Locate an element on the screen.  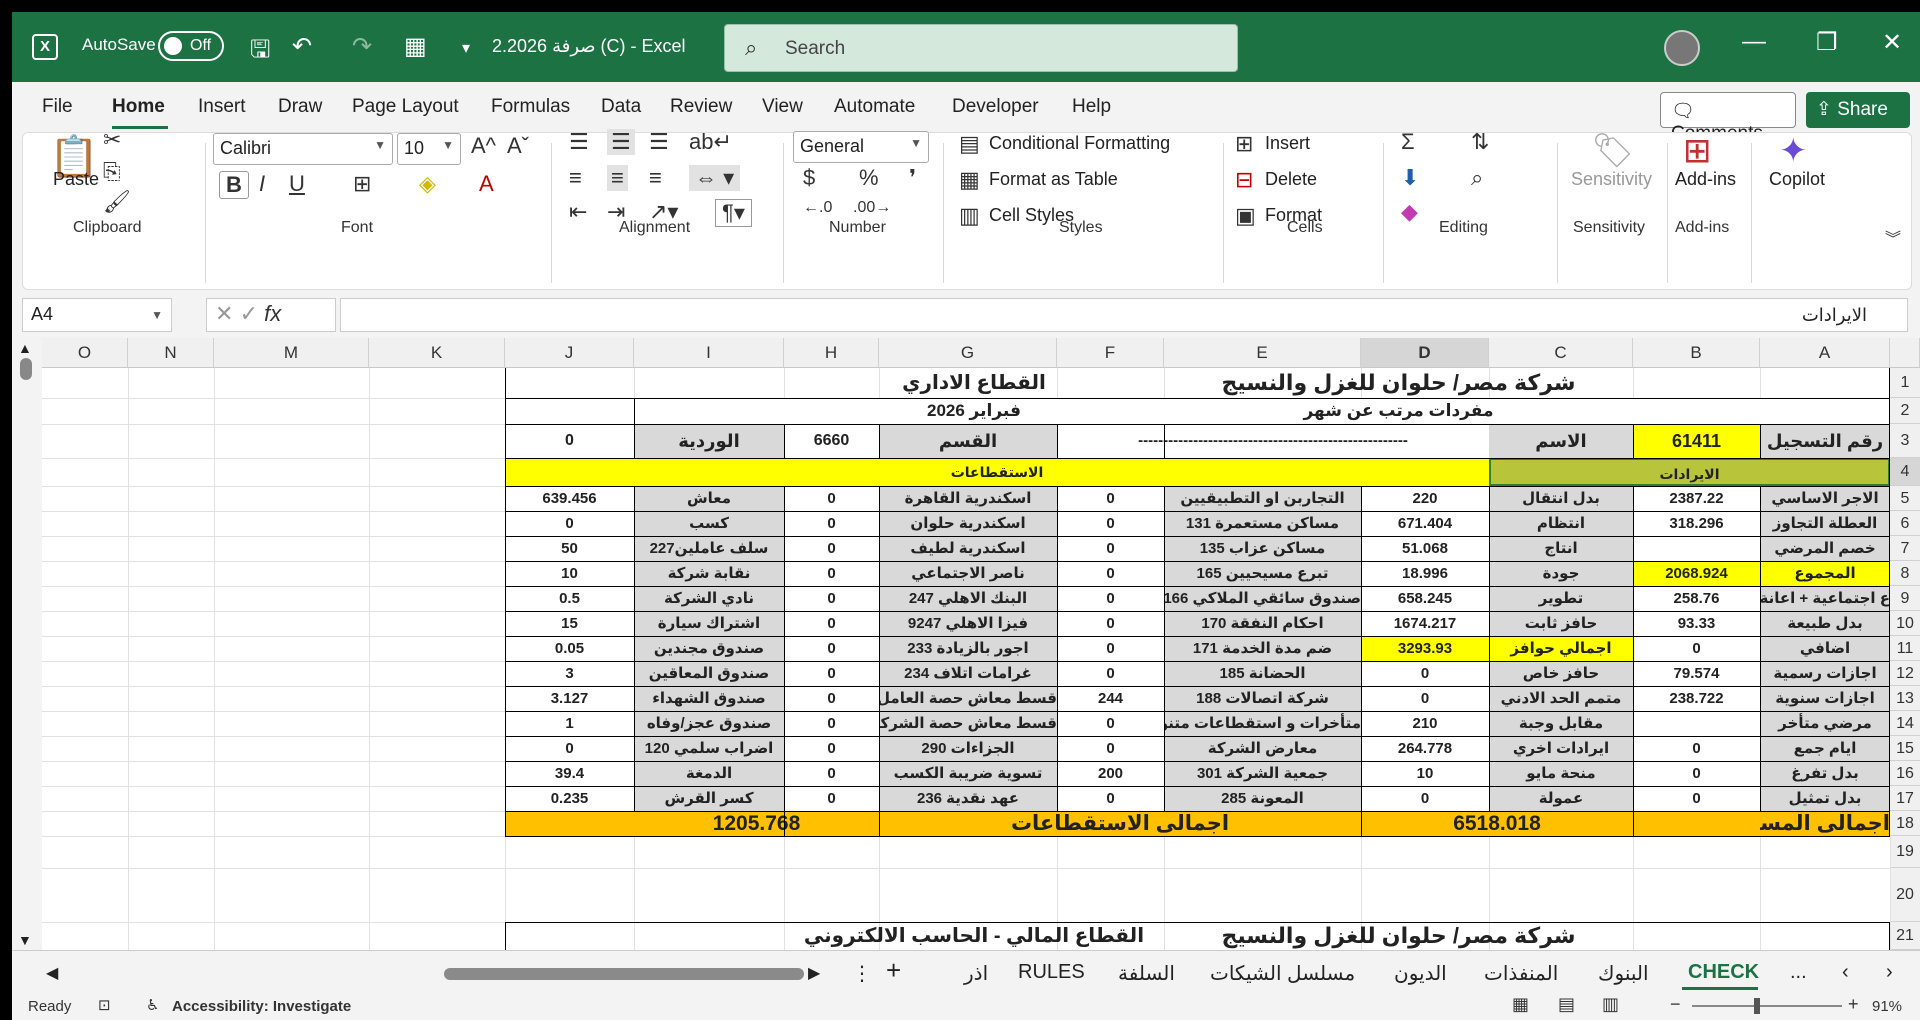
item-value: 50 is located at coordinates (569, 548).